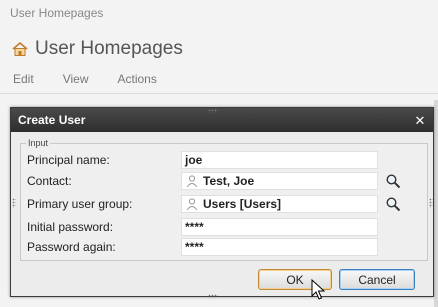 The image size is (438, 307). Describe the element at coordinates (279, 247) in the screenshot. I see `password-again-input: ****` at that location.